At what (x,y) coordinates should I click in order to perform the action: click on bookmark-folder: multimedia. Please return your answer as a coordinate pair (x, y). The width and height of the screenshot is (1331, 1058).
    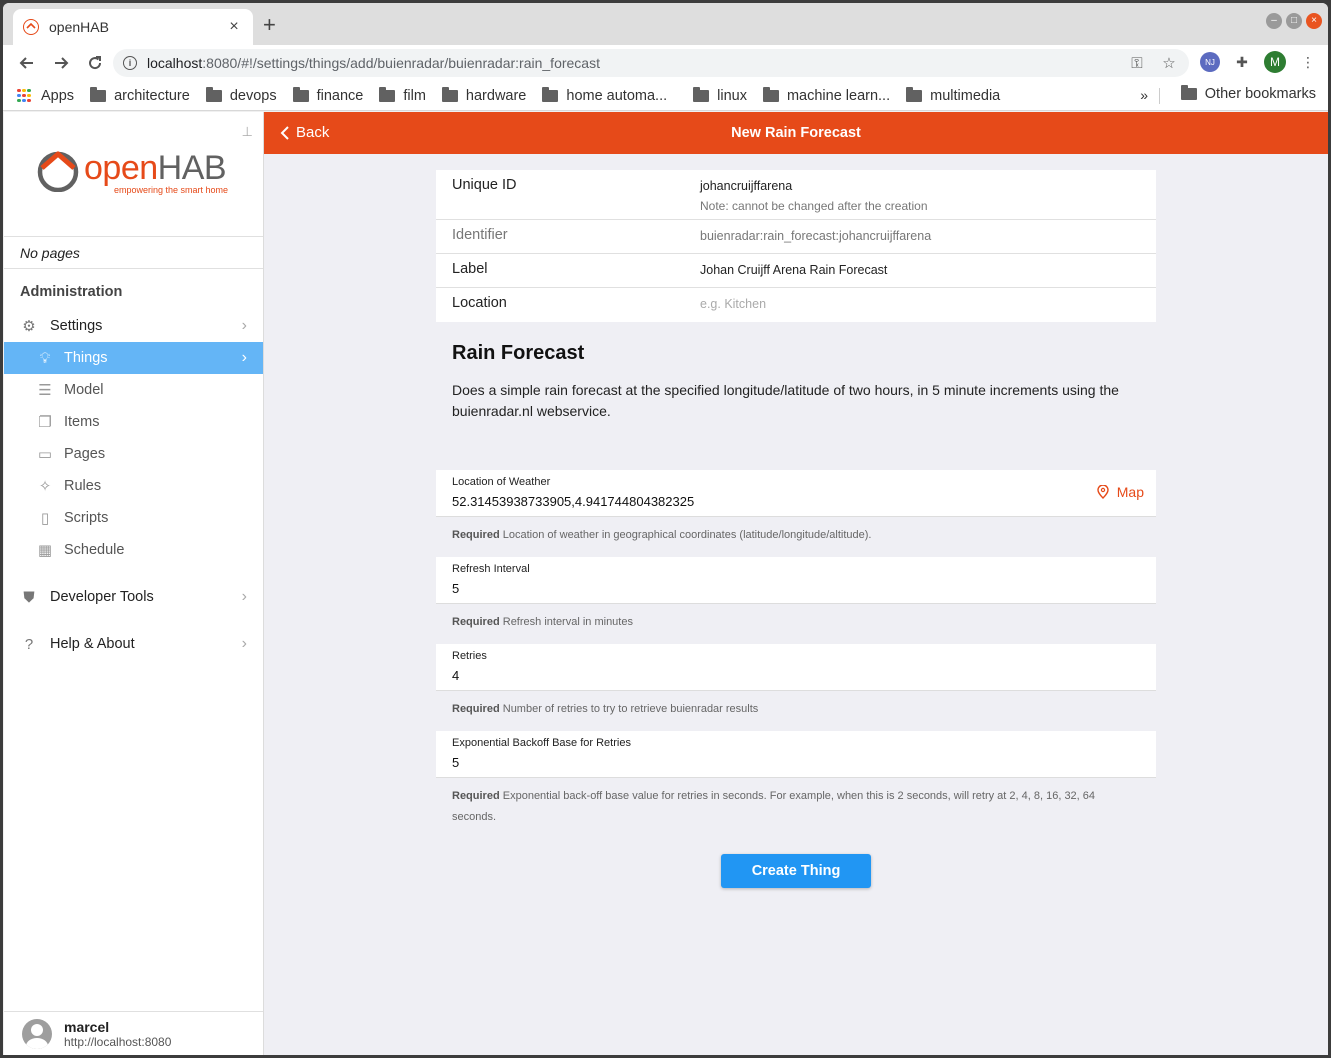
    Looking at the image, I should click on (953, 95).